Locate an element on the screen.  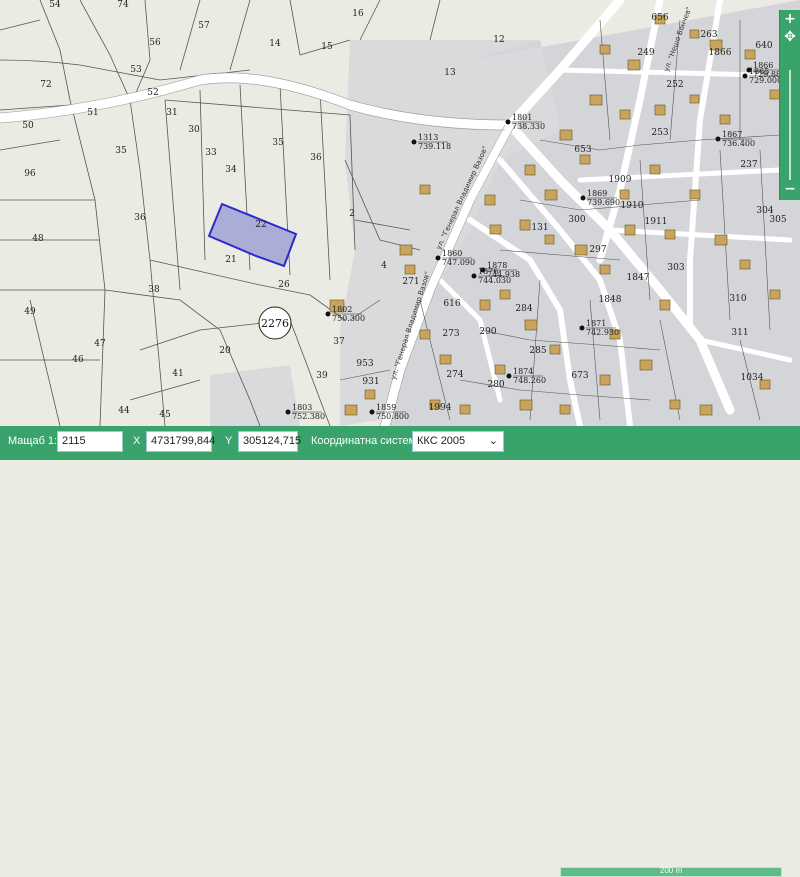
pan-icon: ✥ is located at coordinates (790, 37).